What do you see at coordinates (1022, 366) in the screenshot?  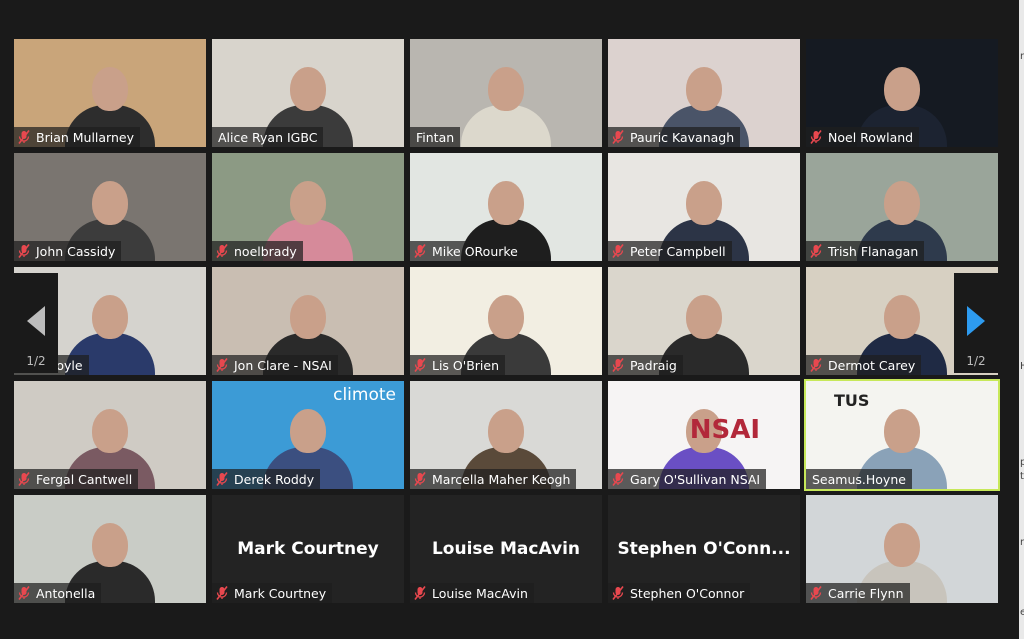 I see `page-edge-char: H` at bounding box center [1022, 366].